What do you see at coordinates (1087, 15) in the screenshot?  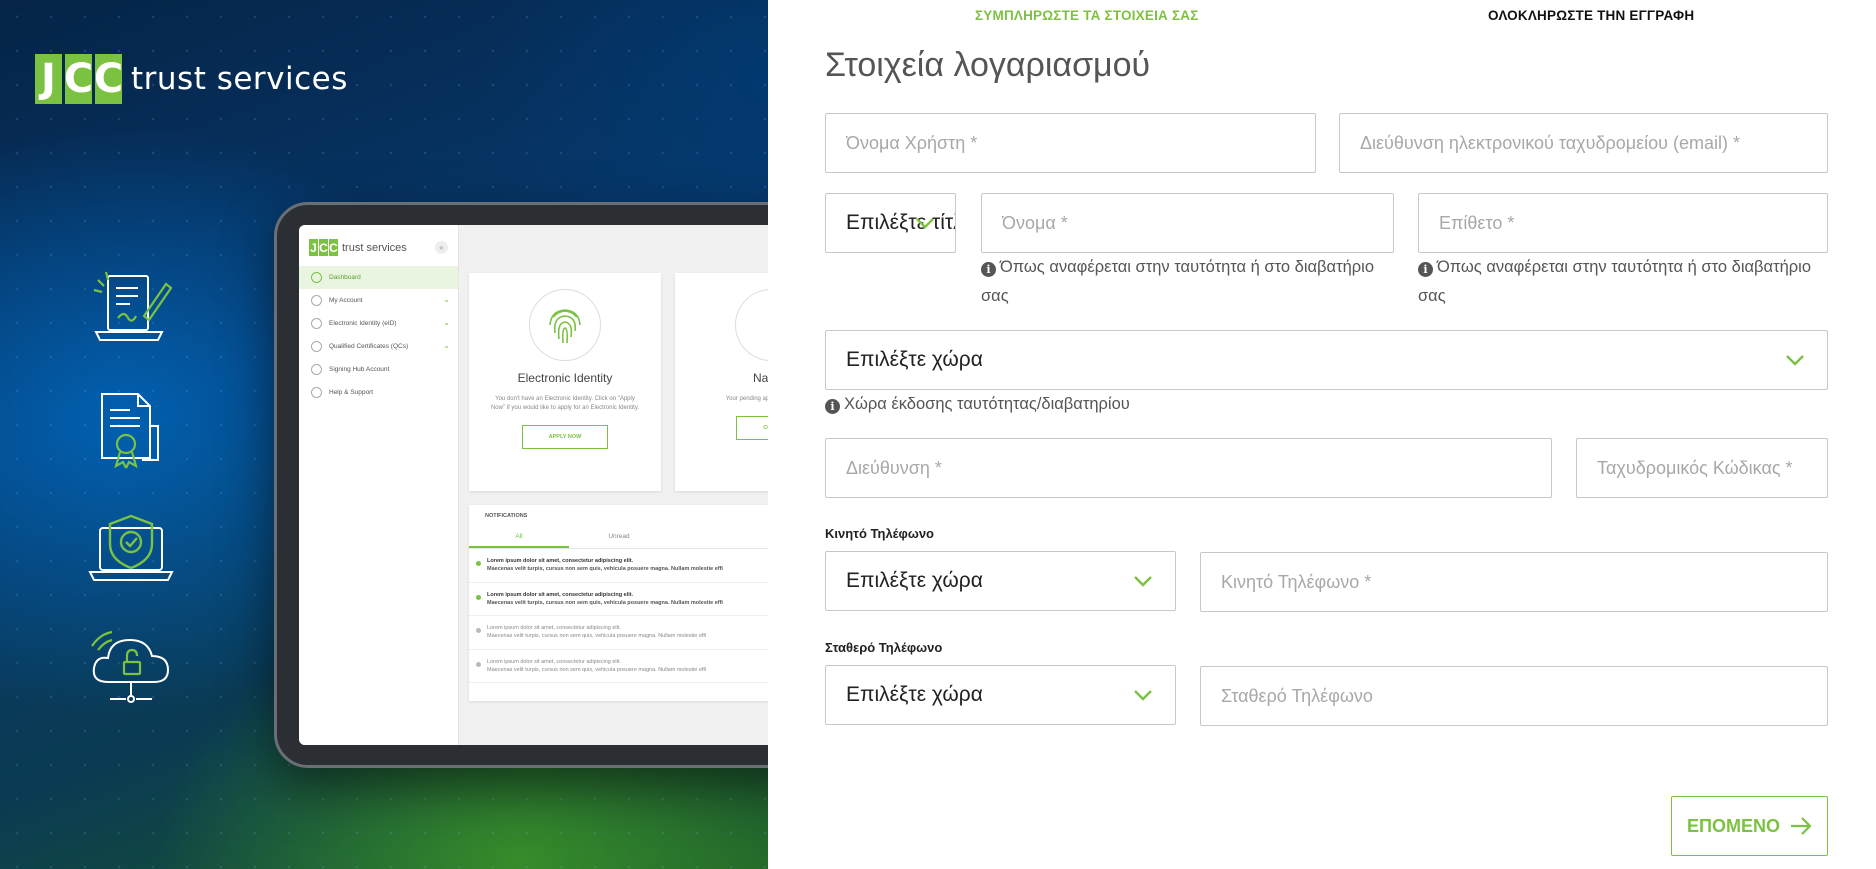 I see `step-fill-details: ΣΥΜΠΛΗΡΩΣΤΕ ΤΑ ΣΤΟΙΧΕΙΑ ΣΑΣ` at bounding box center [1087, 15].